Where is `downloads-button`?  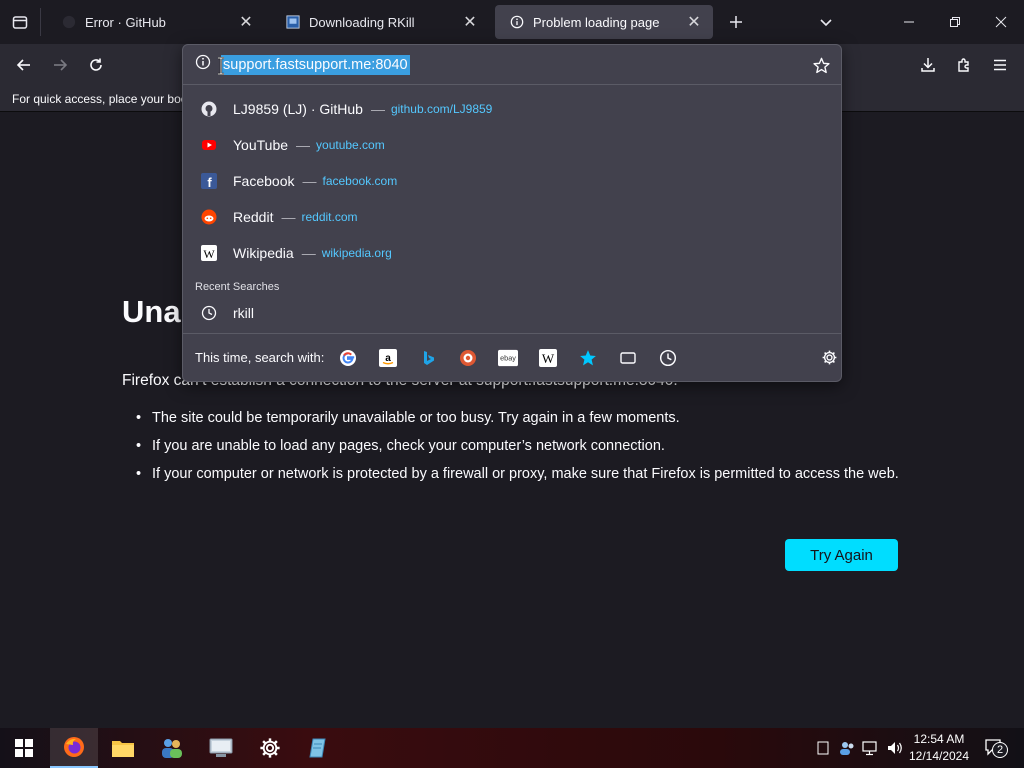 downloads-button is located at coordinates (928, 65).